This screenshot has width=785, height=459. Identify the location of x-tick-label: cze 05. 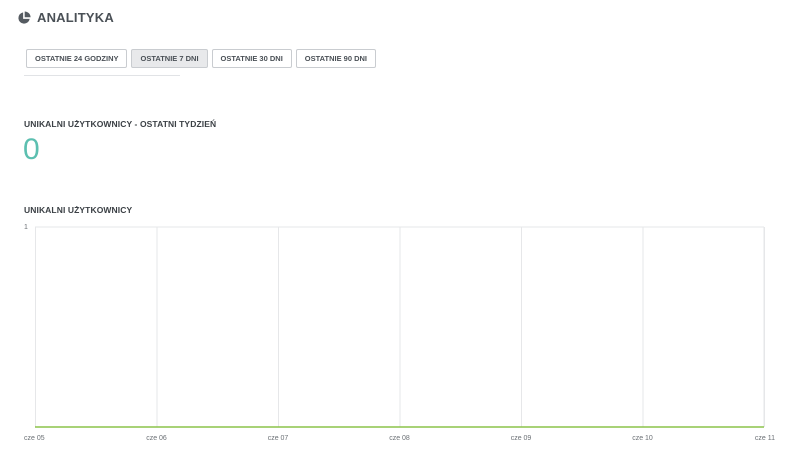
(34, 438).